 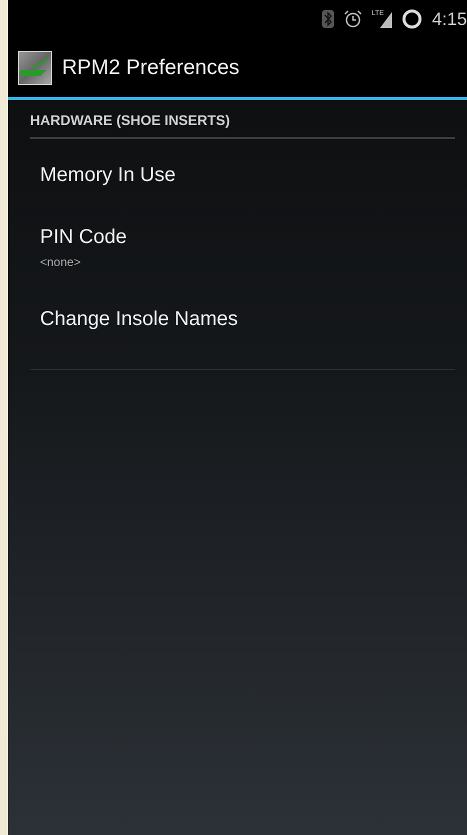 I want to click on preference-title: Change Insole Names, so click(x=139, y=319).